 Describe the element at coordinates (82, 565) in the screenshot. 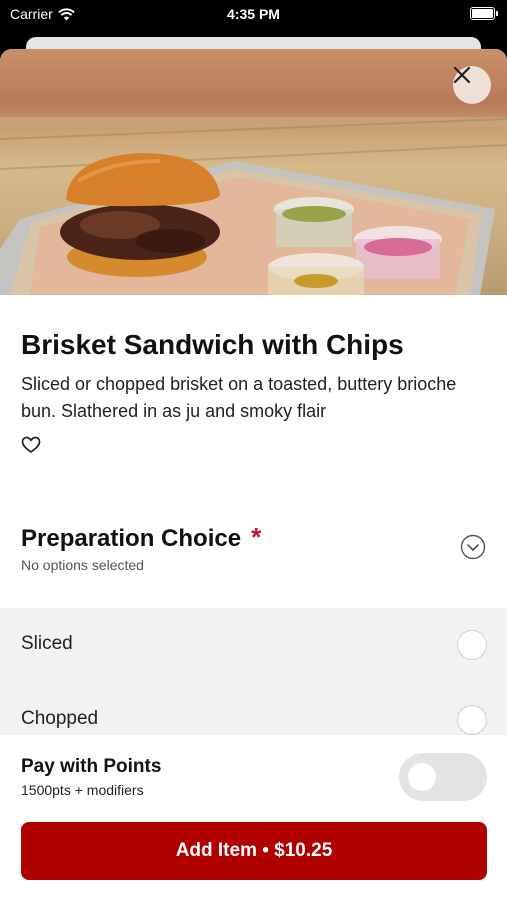

I see `modifier-group-status: No options selected` at that location.